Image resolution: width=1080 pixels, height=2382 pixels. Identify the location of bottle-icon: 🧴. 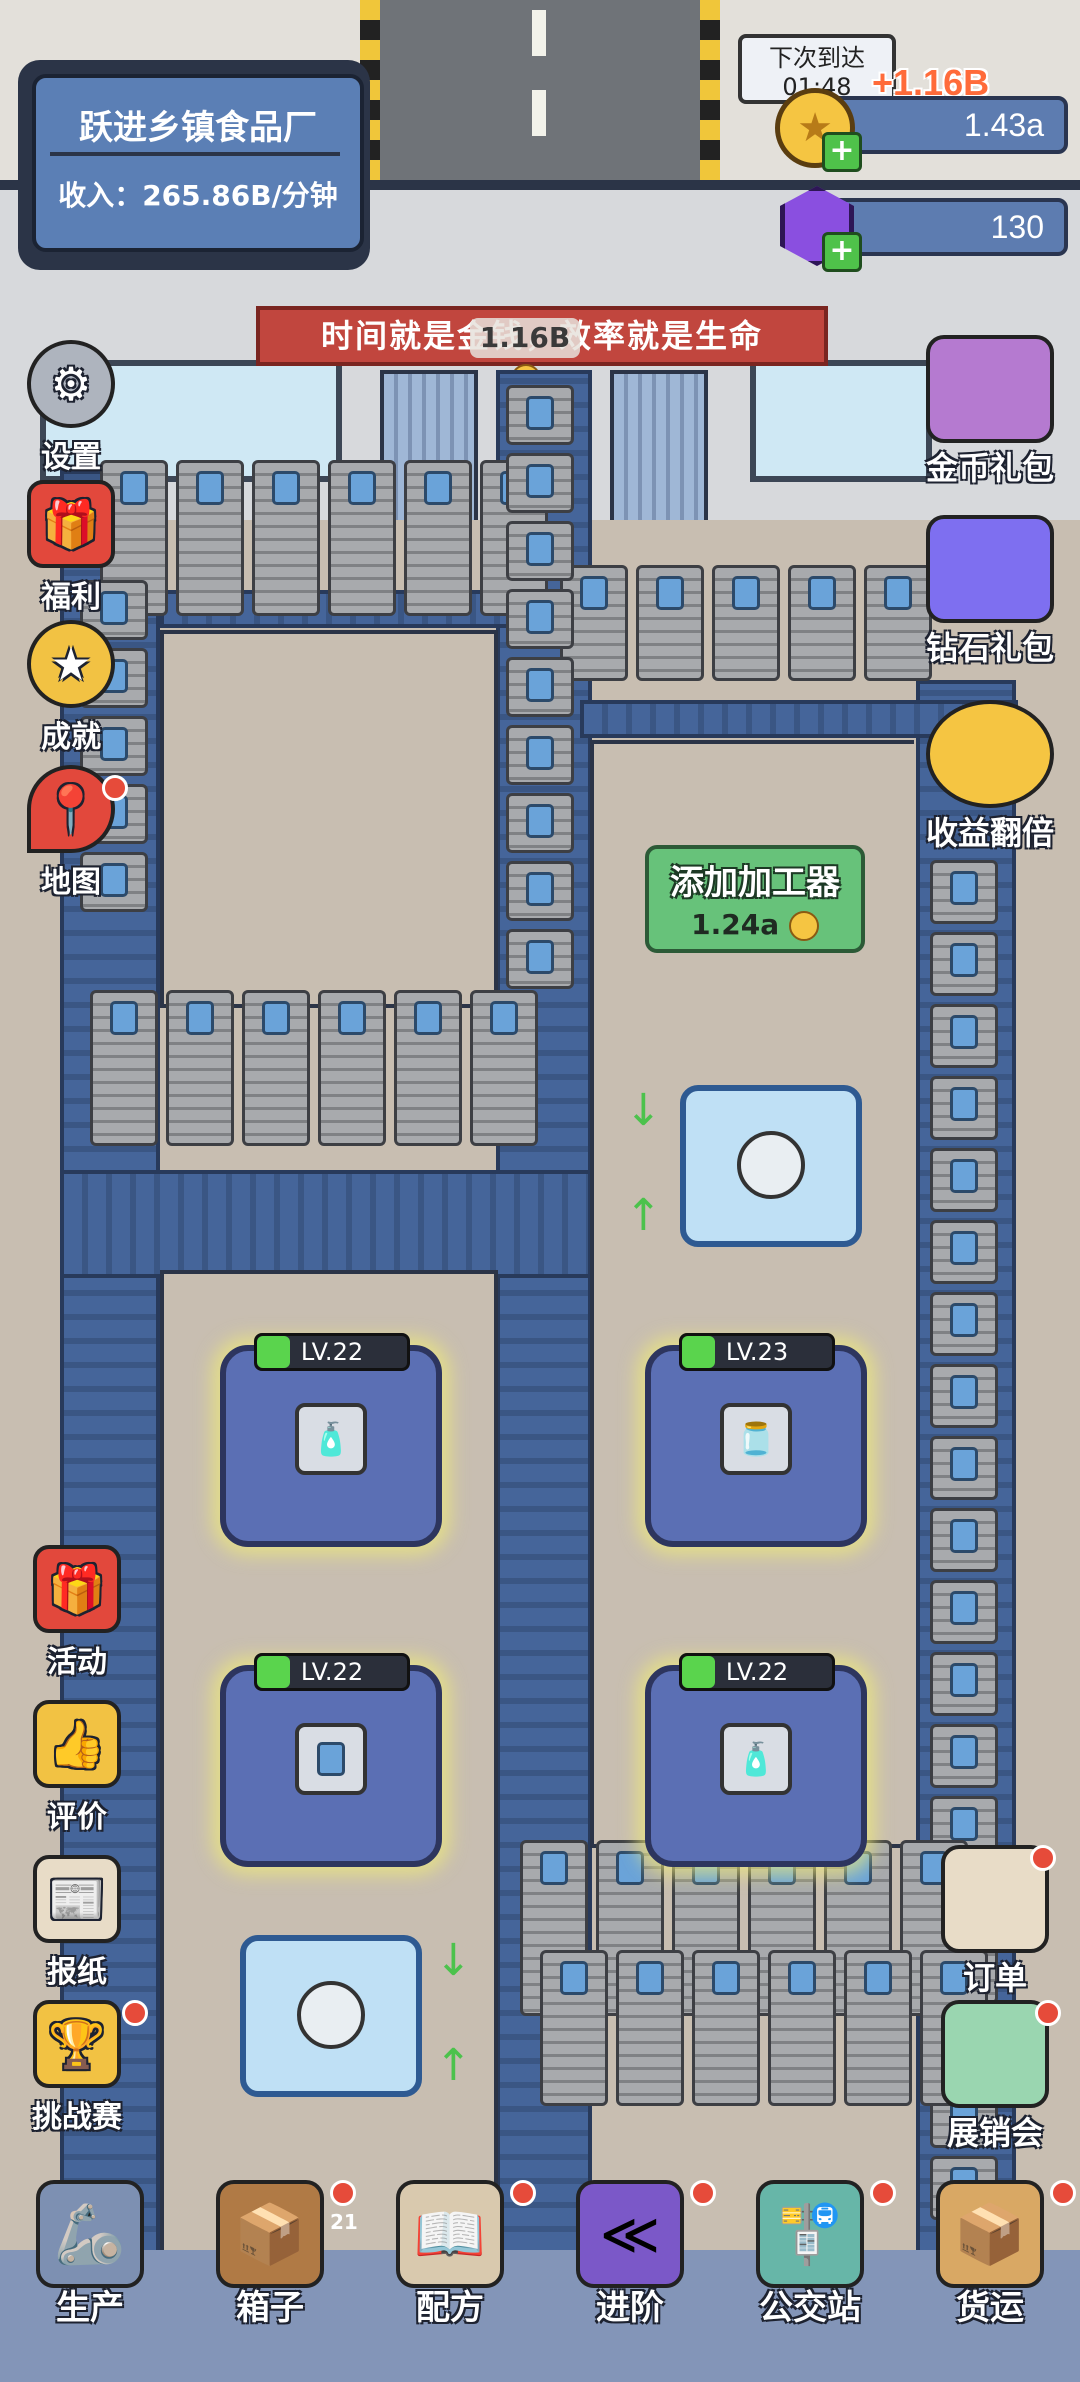
(331, 1439).